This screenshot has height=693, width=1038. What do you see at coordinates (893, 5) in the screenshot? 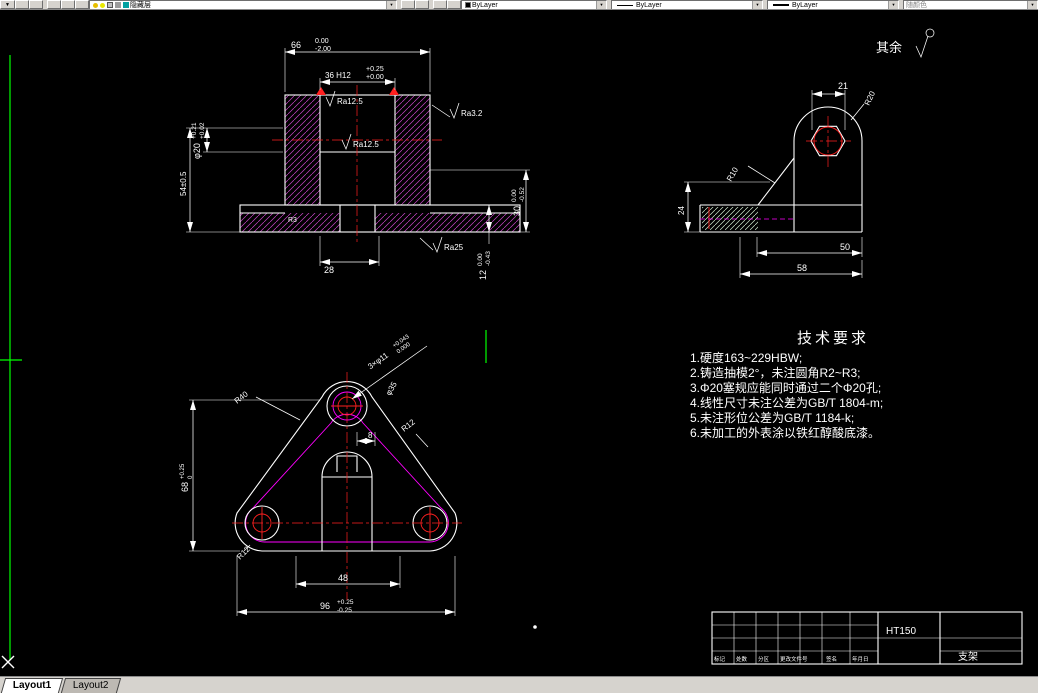
I see `lineweight-combo-arrow: ▼` at bounding box center [893, 5].